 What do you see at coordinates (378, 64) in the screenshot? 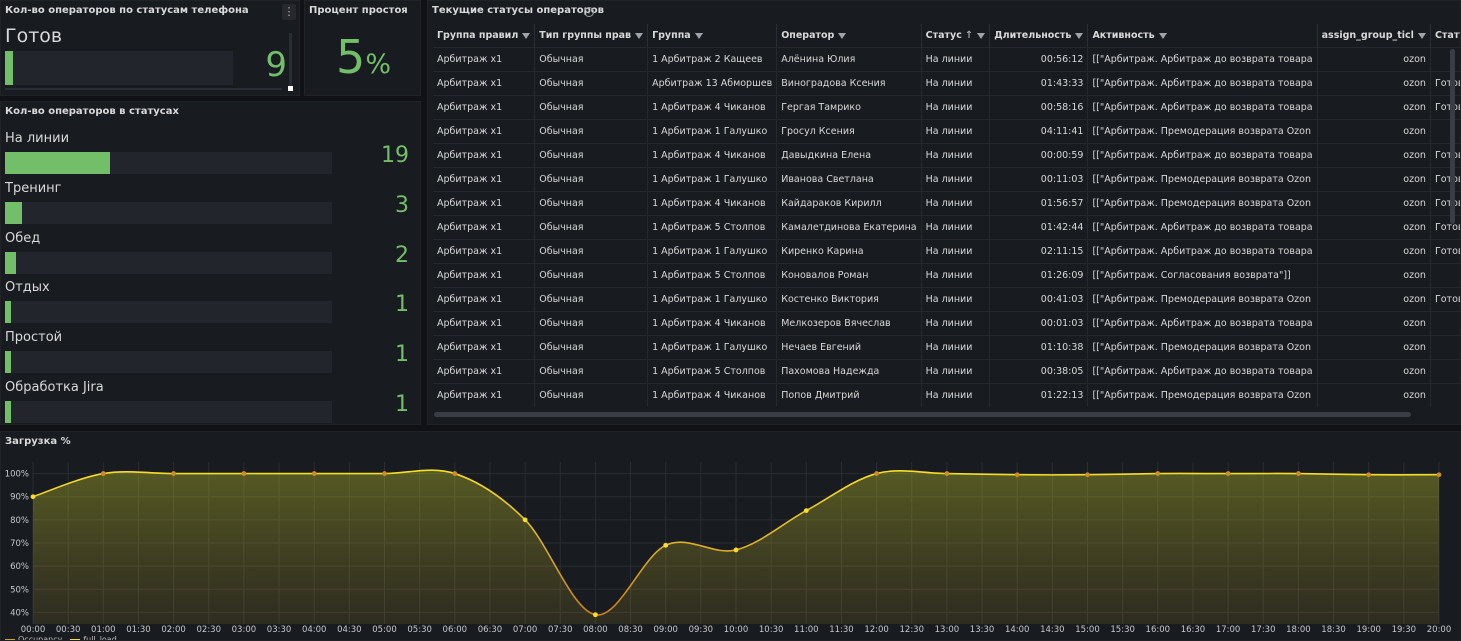
I see `idle-percent-unit: %` at bounding box center [378, 64].